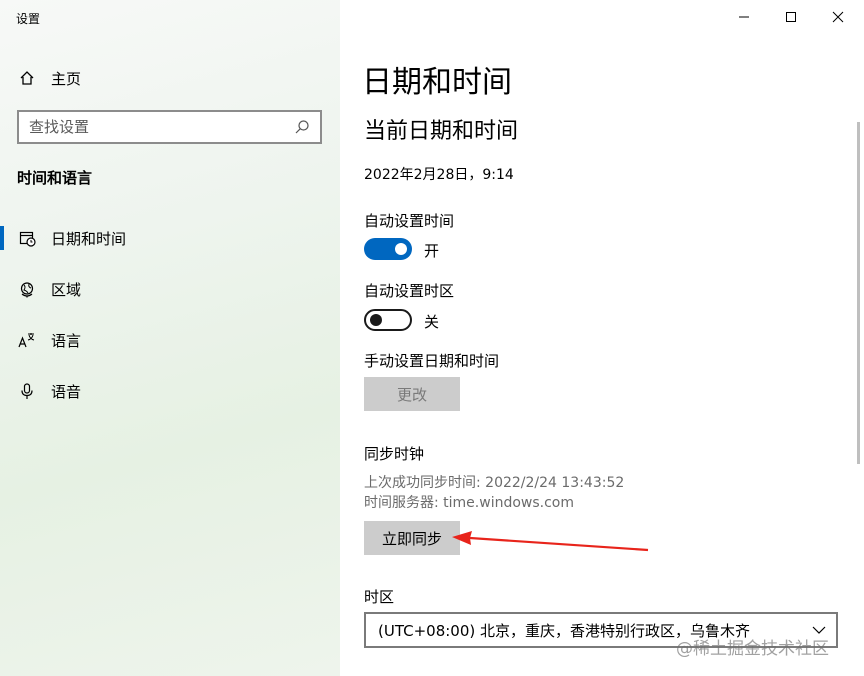 The image size is (864, 676). Describe the element at coordinates (27, 289) in the screenshot. I see `globe-icon` at that location.